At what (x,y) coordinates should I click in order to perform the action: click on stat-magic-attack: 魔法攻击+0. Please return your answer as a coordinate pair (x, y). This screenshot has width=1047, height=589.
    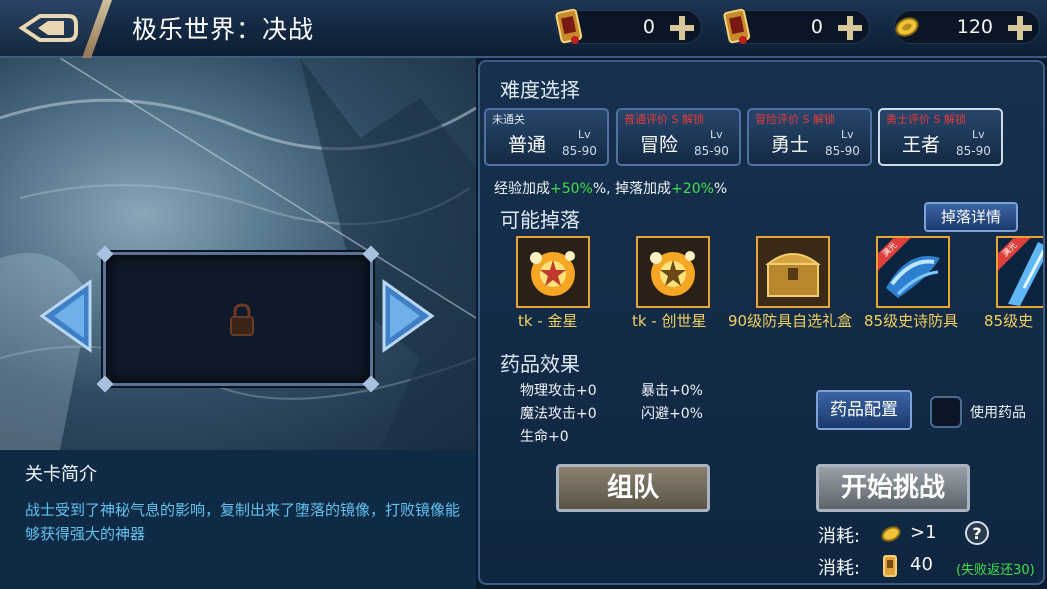
    Looking at the image, I should click on (558, 414).